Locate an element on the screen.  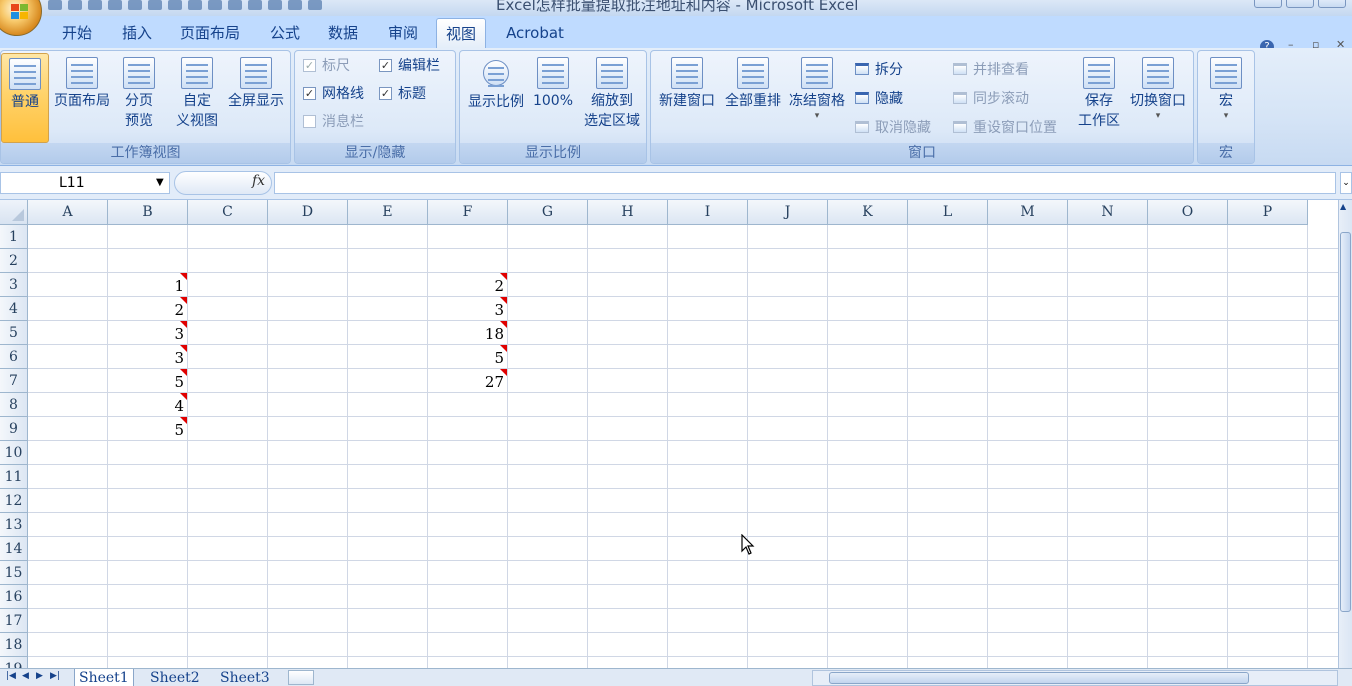
zoom-button: 显示比例 is located at coordinates (496, 82).